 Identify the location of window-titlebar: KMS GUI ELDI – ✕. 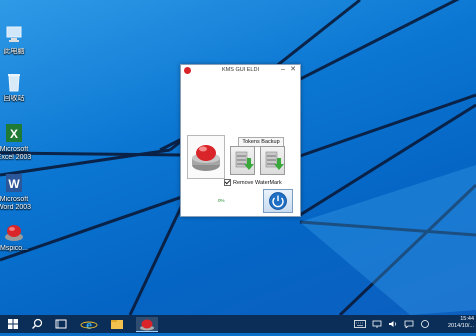
(240, 71).